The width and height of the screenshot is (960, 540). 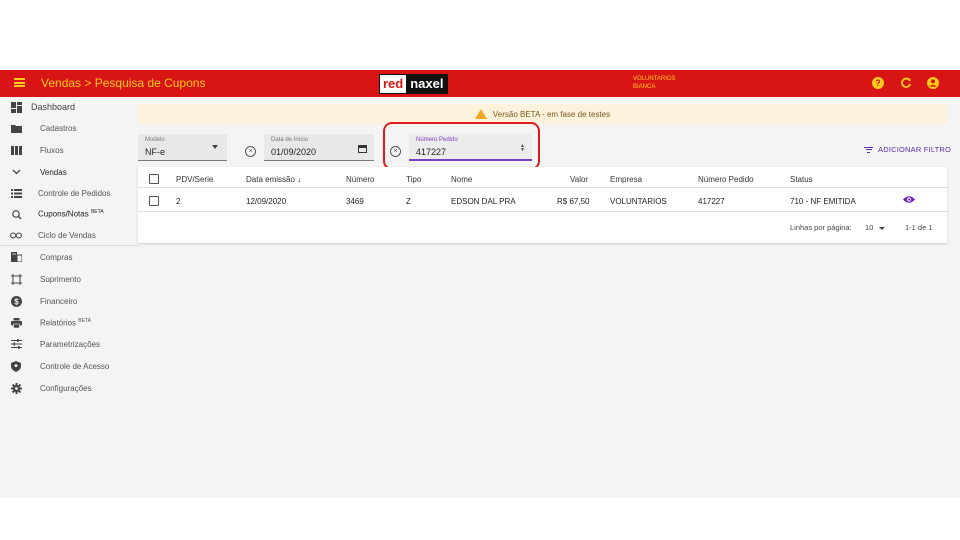 I want to click on cell-status: 710 - NF EMITIDA, so click(x=823, y=201).